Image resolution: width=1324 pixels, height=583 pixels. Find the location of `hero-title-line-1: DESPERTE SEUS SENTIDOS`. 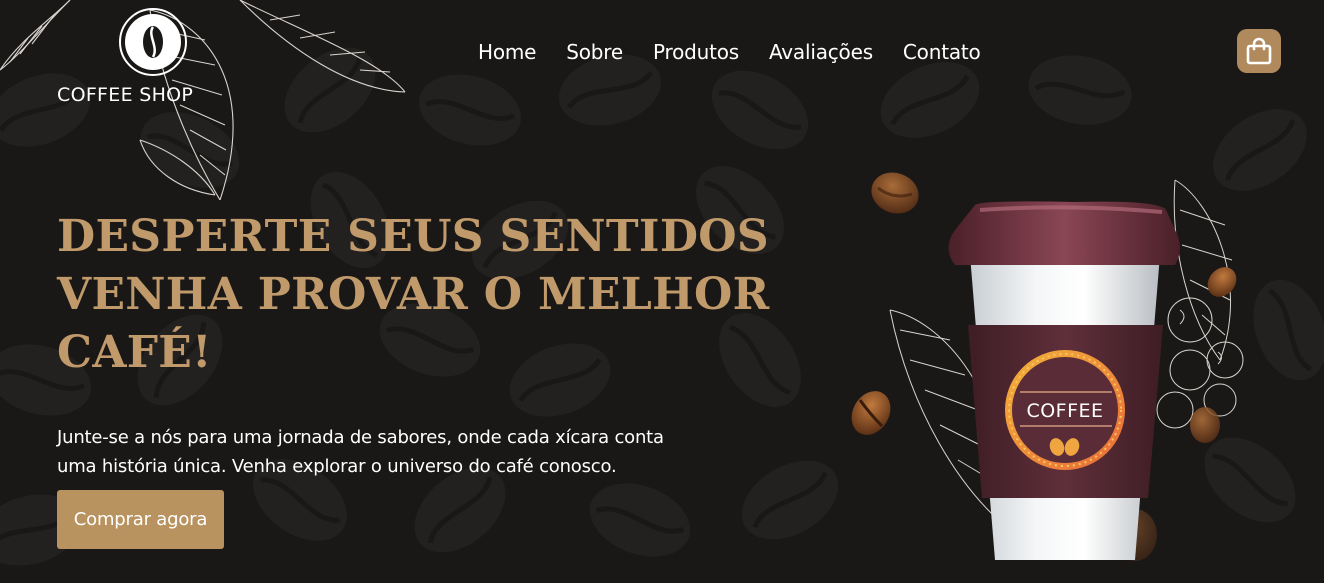

hero-title-line-1: DESPERTE SEUS SENTIDOS is located at coordinates (413, 236).